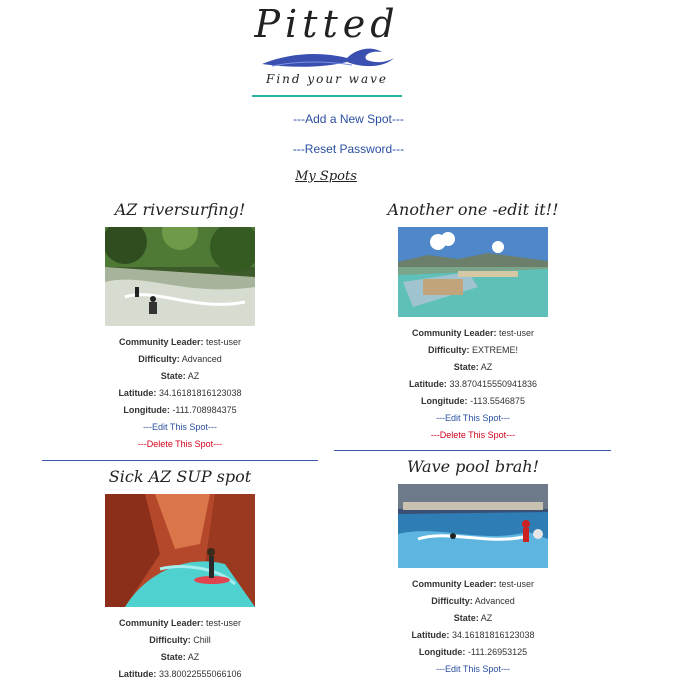 The width and height of the screenshot is (697, 683). What do you see at coordinates (180, 476) in the screenshot?
I see `spot-name: Sick AZ SUP spot` at bounding box center [180, 476].